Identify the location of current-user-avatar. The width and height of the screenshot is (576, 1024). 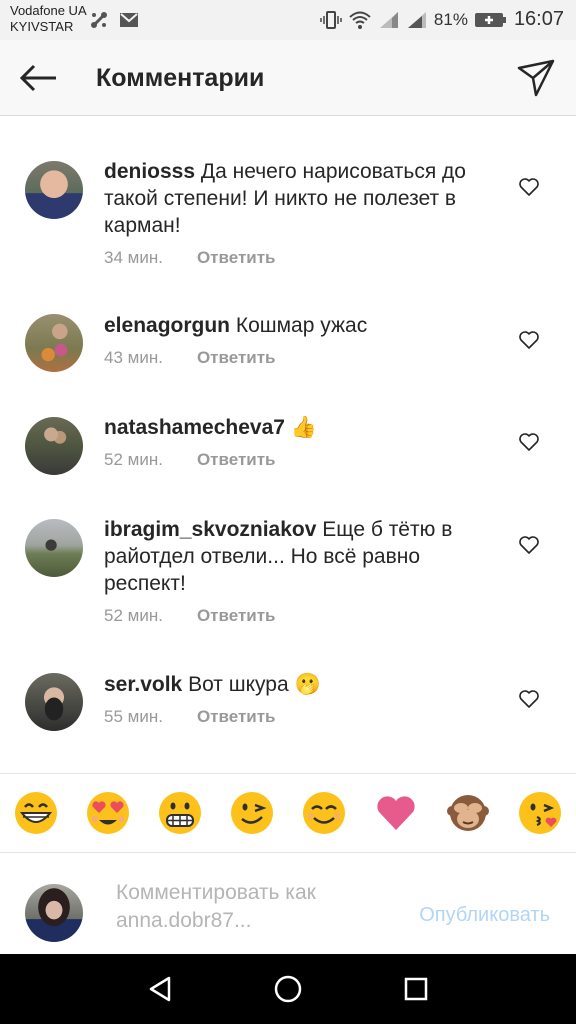
(54, 913).